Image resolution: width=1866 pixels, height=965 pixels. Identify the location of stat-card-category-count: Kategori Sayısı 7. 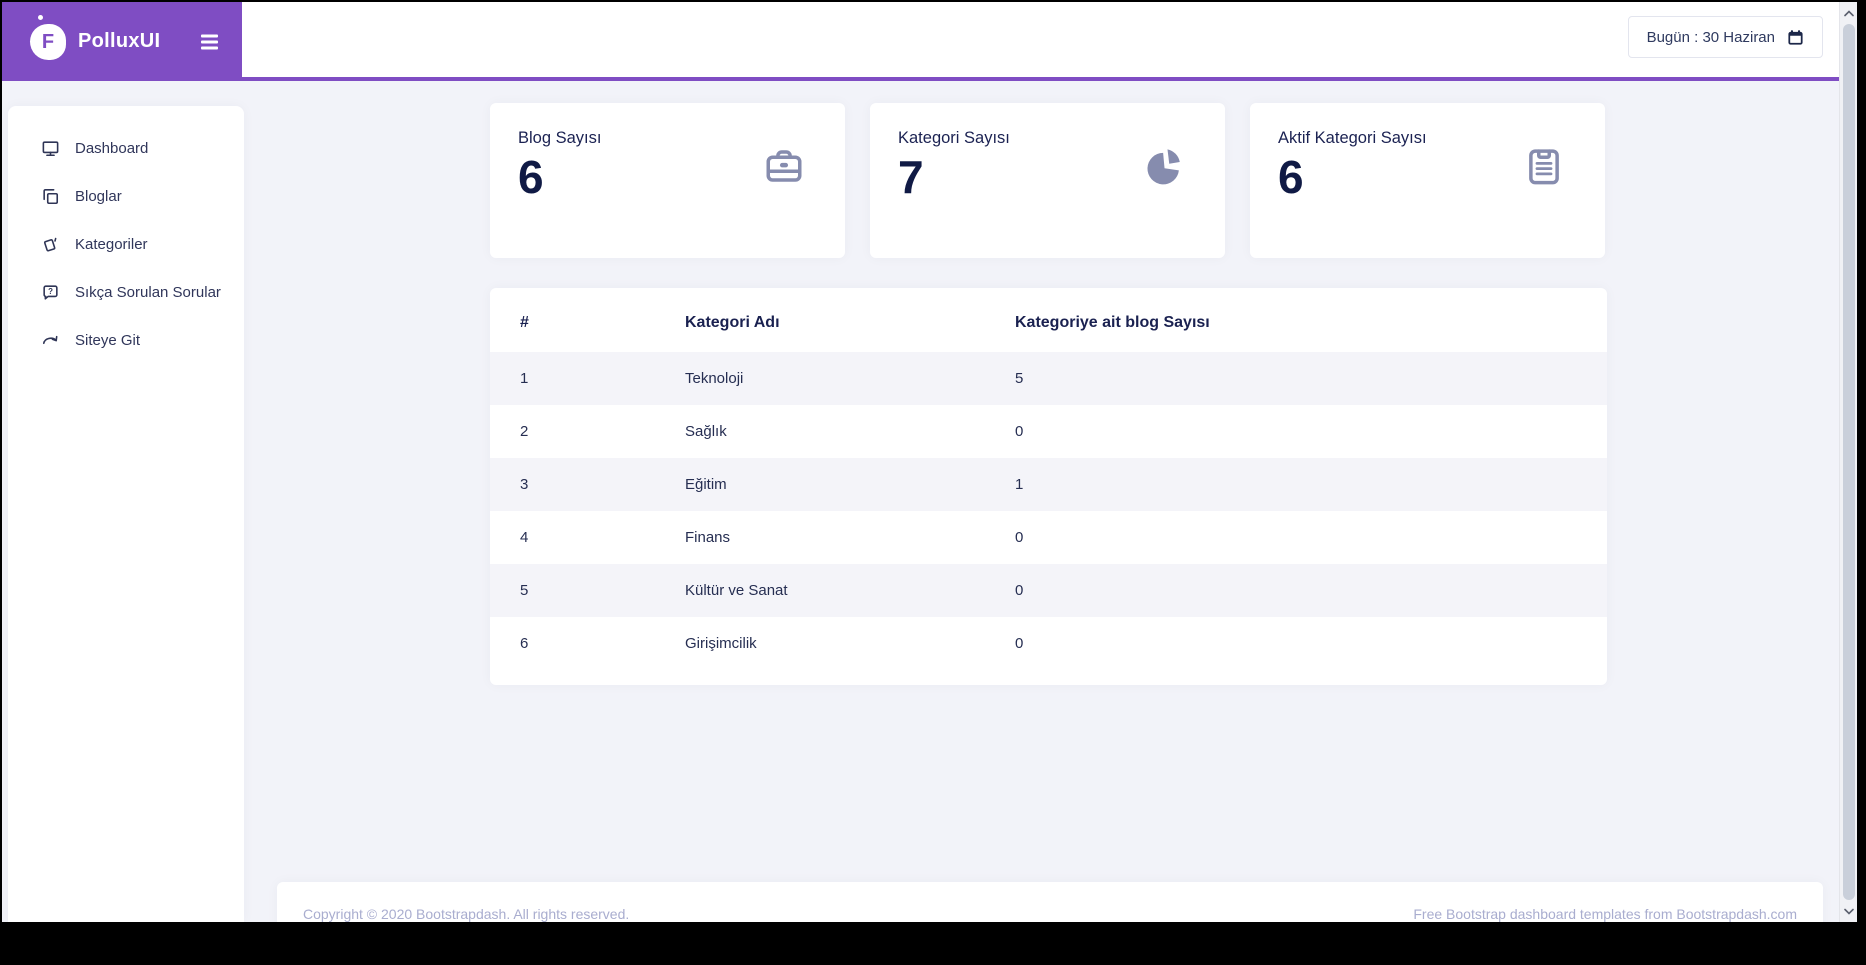
(1047, 180).